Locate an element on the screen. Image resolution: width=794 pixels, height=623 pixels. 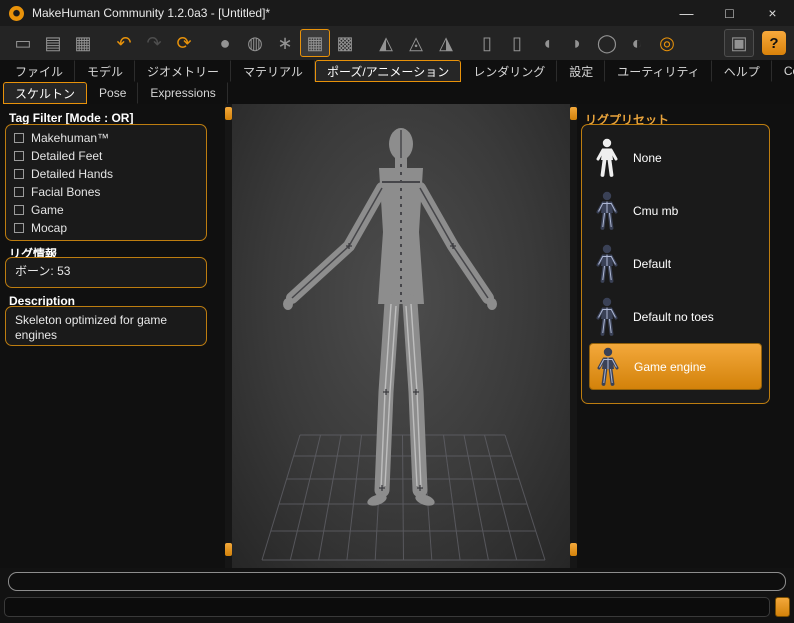
app-logo-icon is located at coordinates (16, 13).